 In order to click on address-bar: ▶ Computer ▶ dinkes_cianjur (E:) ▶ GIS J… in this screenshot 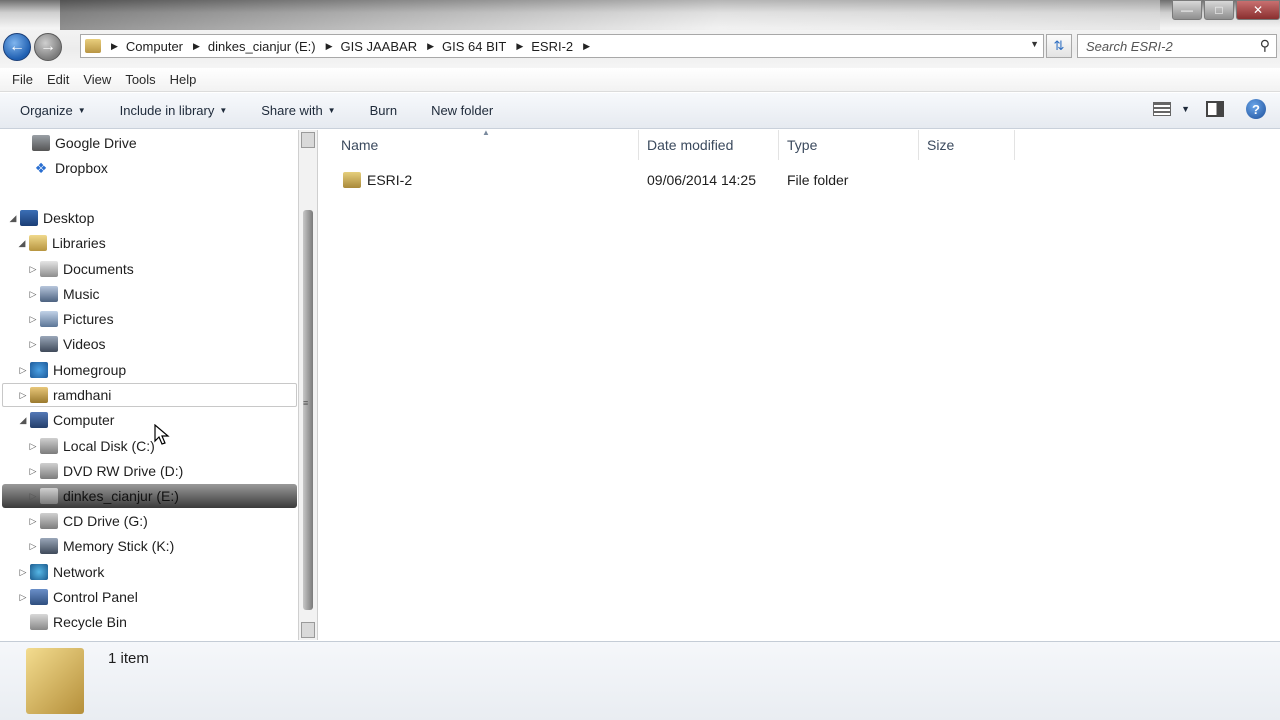, I will do `click(562, 46)`.